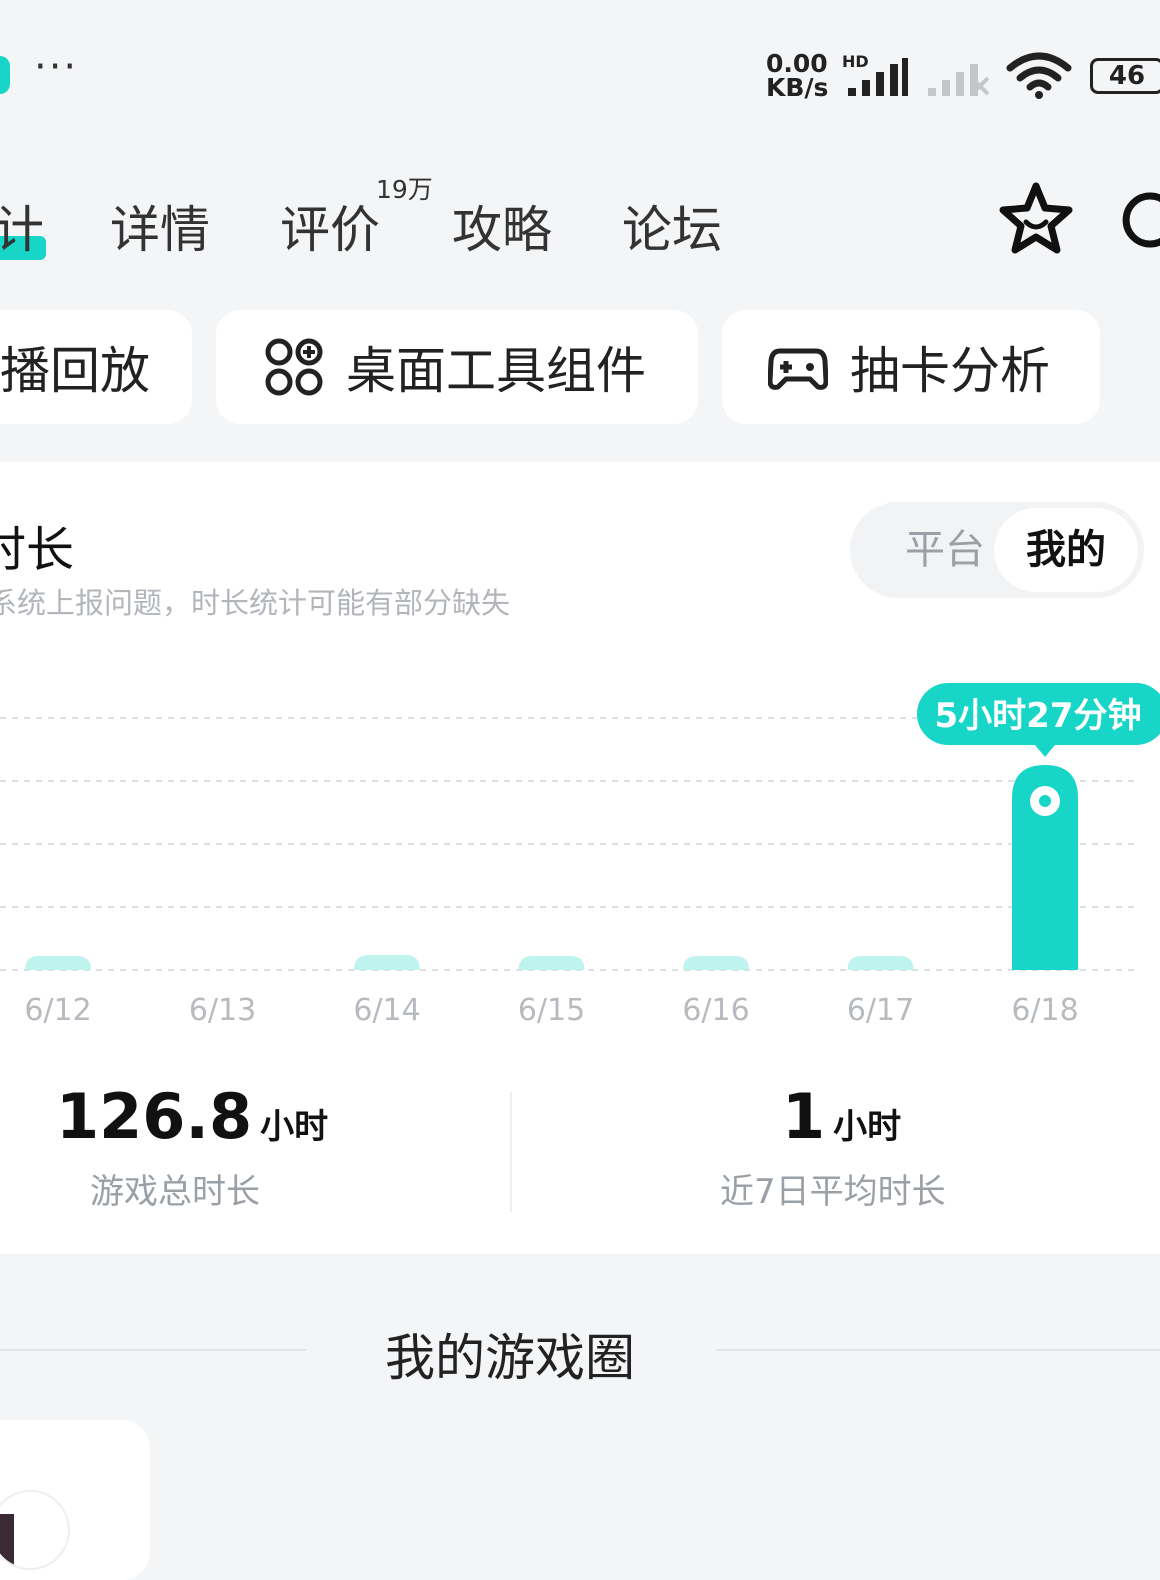 Image resolution: width=1160 pixels, height=1580 pixels. What do you see at coordinates (255, 603) in the screenshot?
I see `playtime-note: 系统上报问题，时长统计可能有部分缺失` at bounding box center [255, 603].